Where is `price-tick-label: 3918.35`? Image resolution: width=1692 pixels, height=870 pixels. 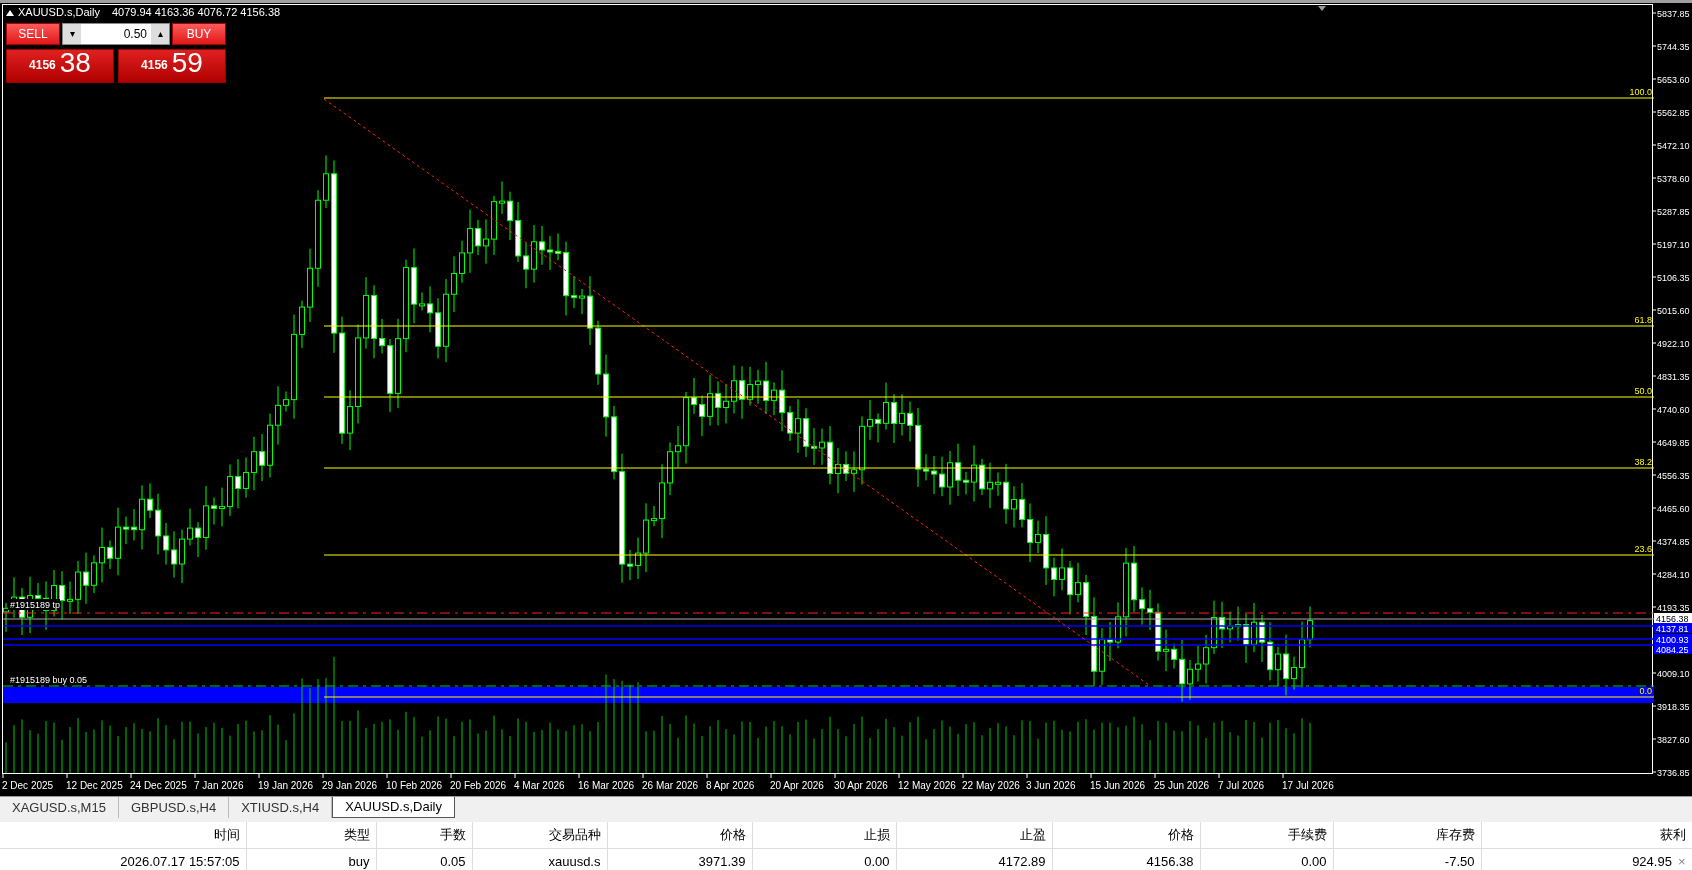 price-tick-label: 3918.35 is located at coordinates (1673, 706).